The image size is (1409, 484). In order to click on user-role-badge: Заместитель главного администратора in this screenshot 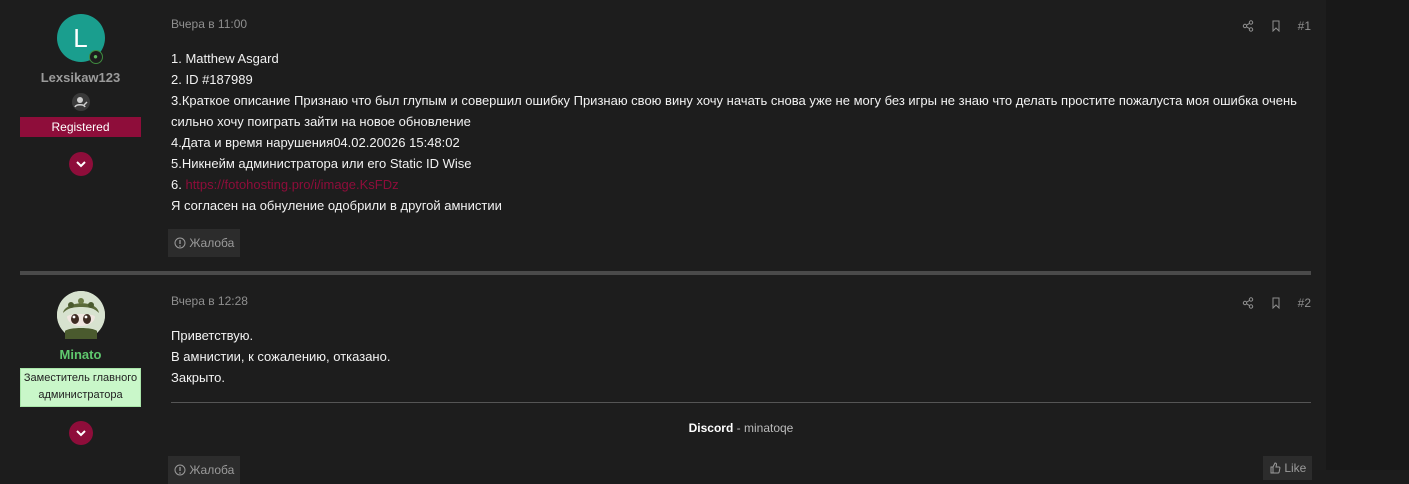, I will do `click(80, 387)`.